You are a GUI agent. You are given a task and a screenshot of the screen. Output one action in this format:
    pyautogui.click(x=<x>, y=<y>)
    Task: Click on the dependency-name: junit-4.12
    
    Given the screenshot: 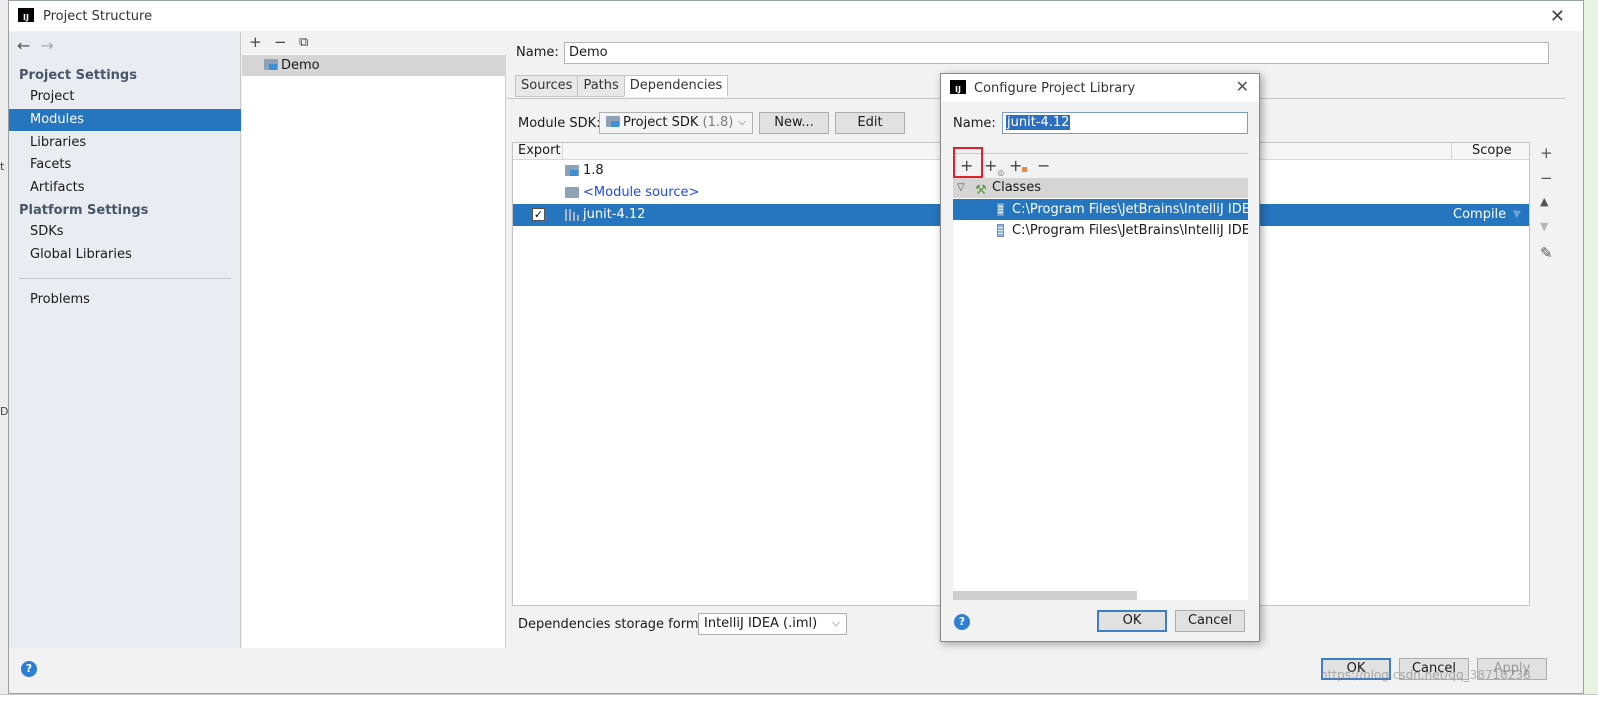 What is the action you would take?
    pyautogui.click(x=614, y=214)
    